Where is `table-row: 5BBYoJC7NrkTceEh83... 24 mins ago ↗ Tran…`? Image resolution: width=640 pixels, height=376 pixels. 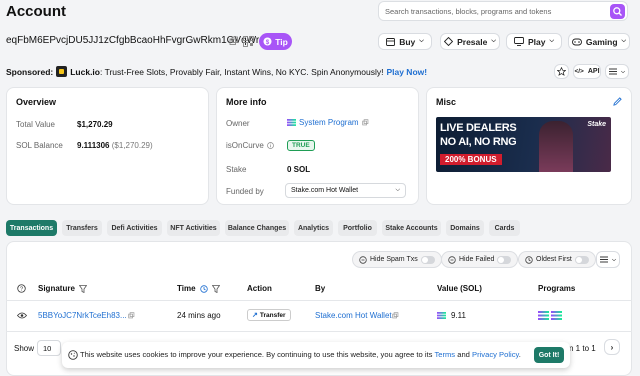 table-row: 5BBYoJC7NrkTceEh83... 24 mins ago ↗ Tran… is located at coordinates (319, 316).